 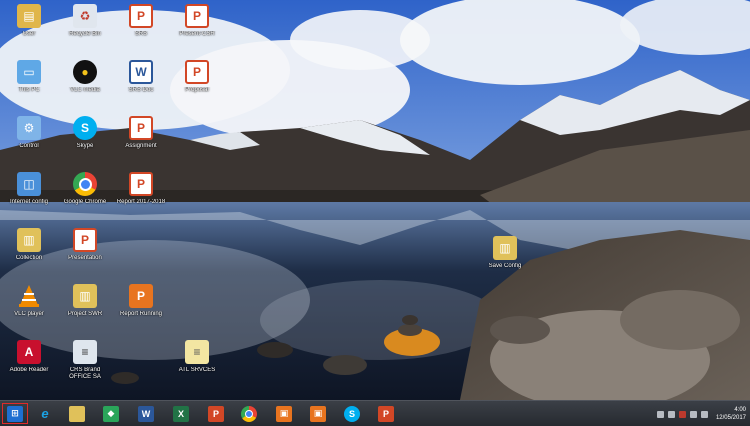 I want to click on windows-icon: ⊞, so click(x=15, y=413).